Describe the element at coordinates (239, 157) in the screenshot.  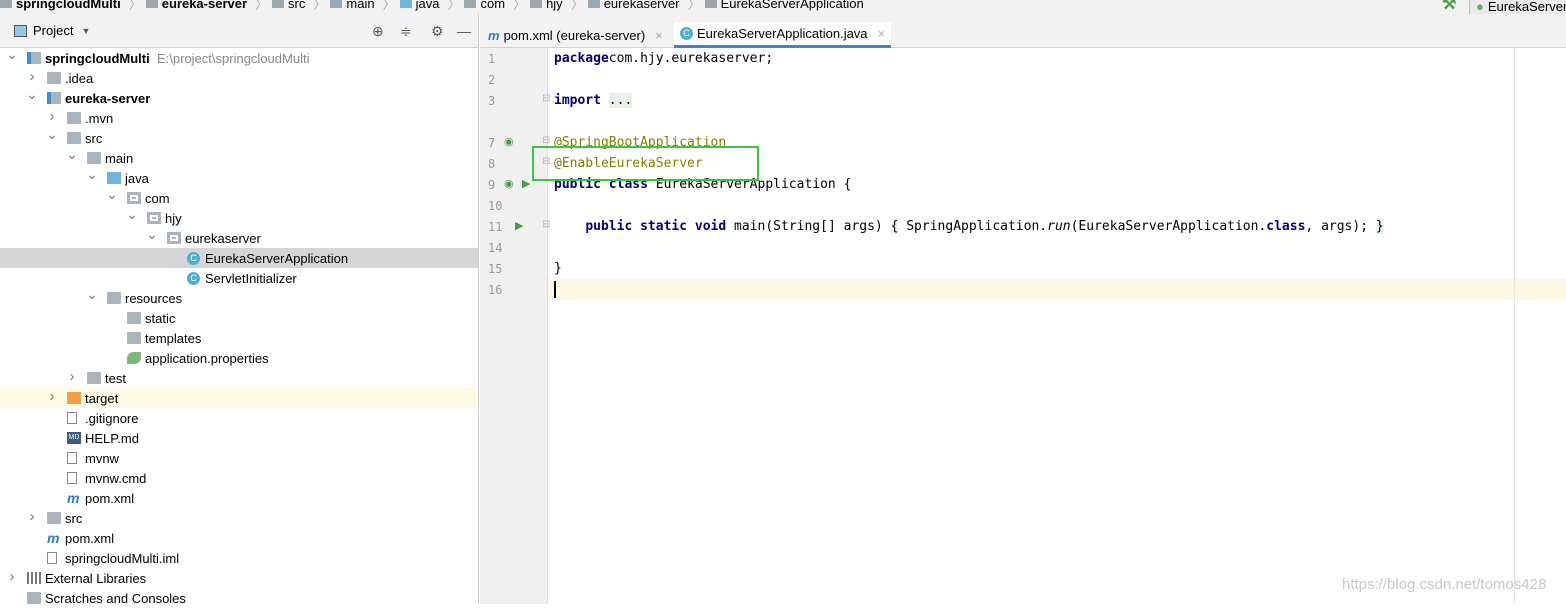
I see `tree-item: ⌄ main` at that location.